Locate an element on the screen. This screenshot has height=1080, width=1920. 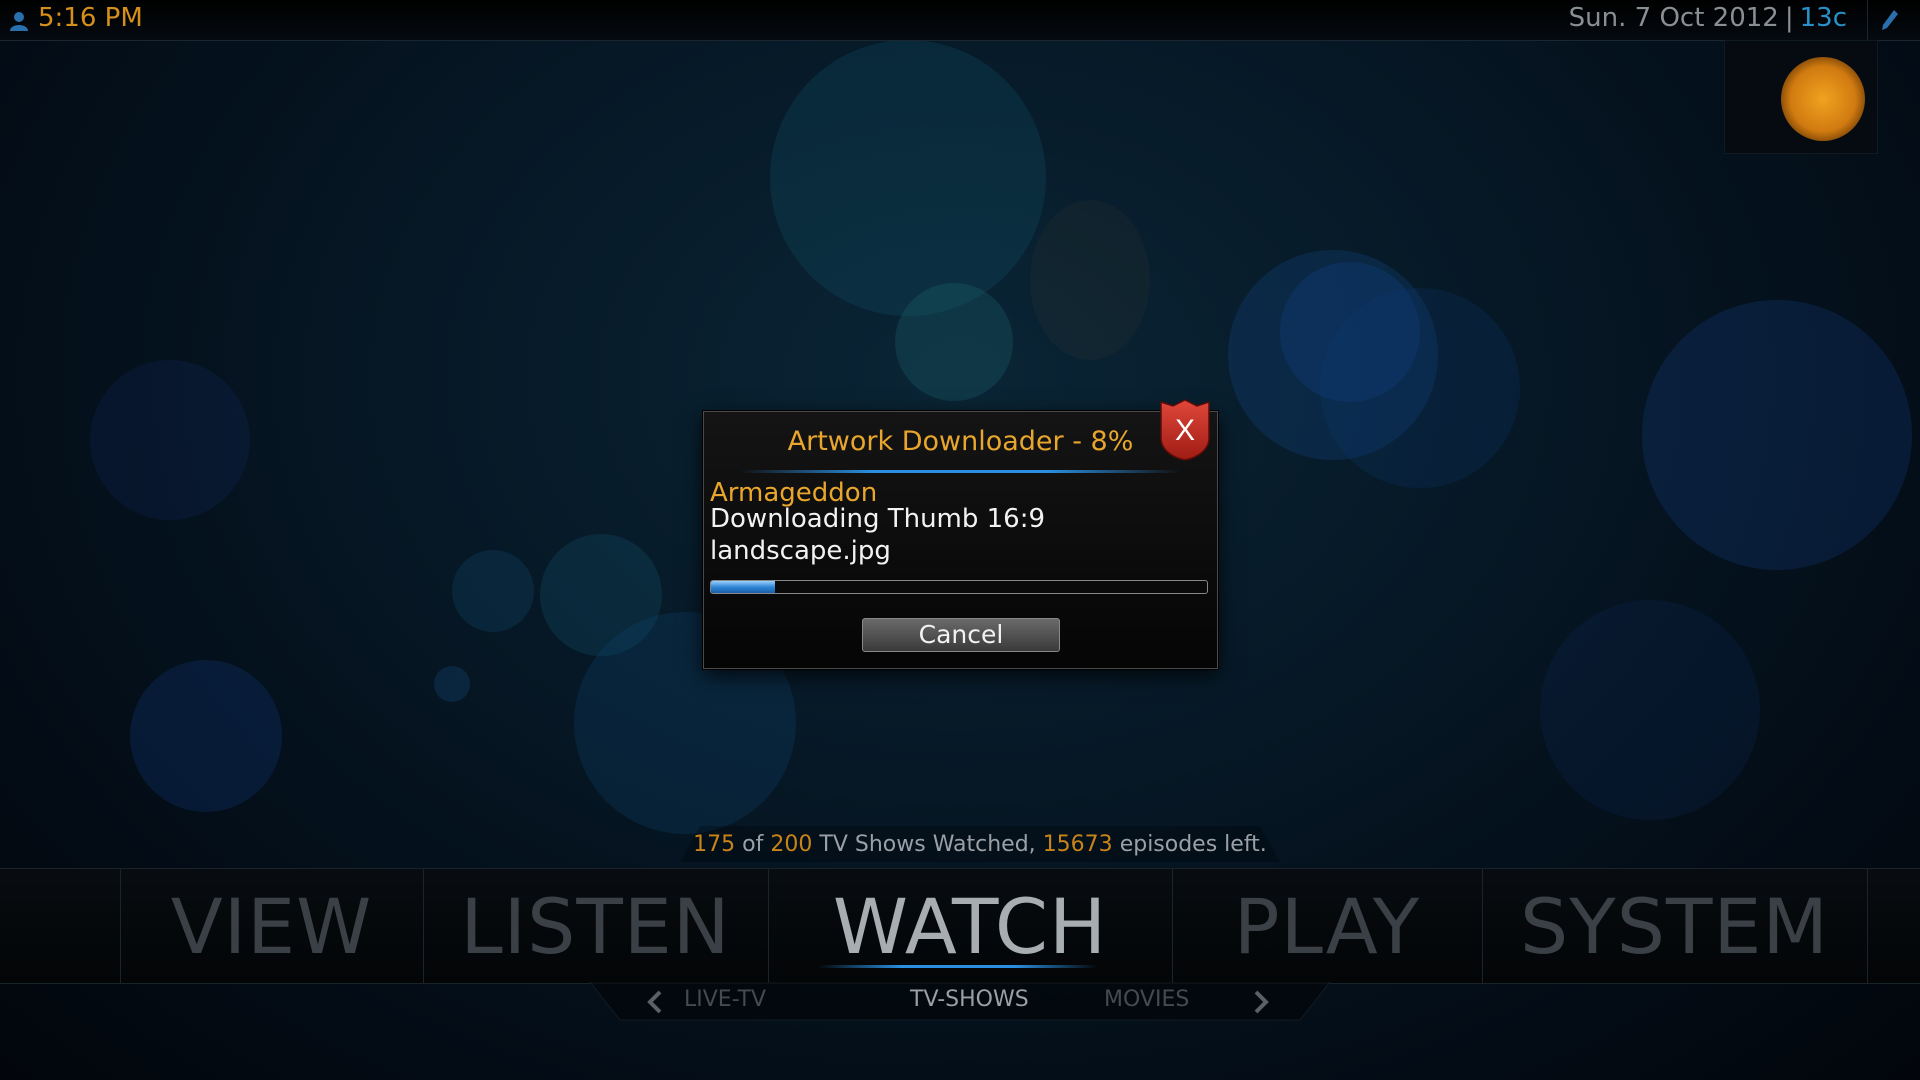
menu-item-system: SYSTEM is located at coordinates (1674, 926).